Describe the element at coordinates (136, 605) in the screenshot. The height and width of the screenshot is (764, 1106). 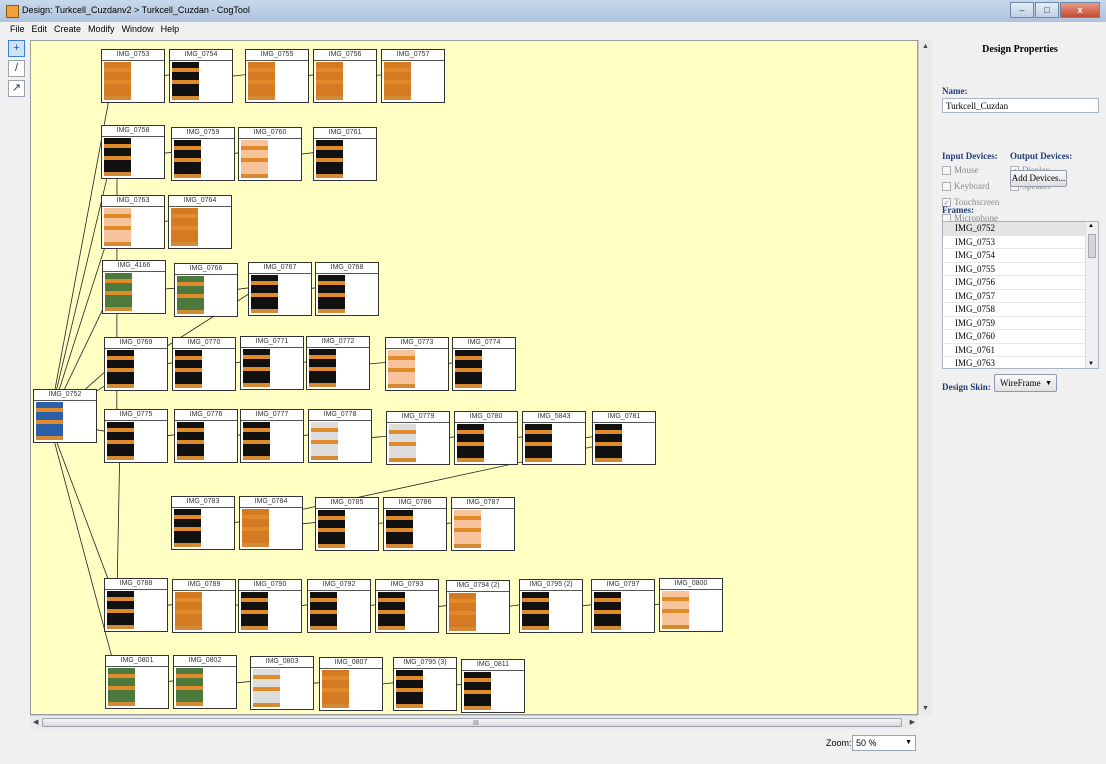
I see `frame-node: IMG_0788` at that location.